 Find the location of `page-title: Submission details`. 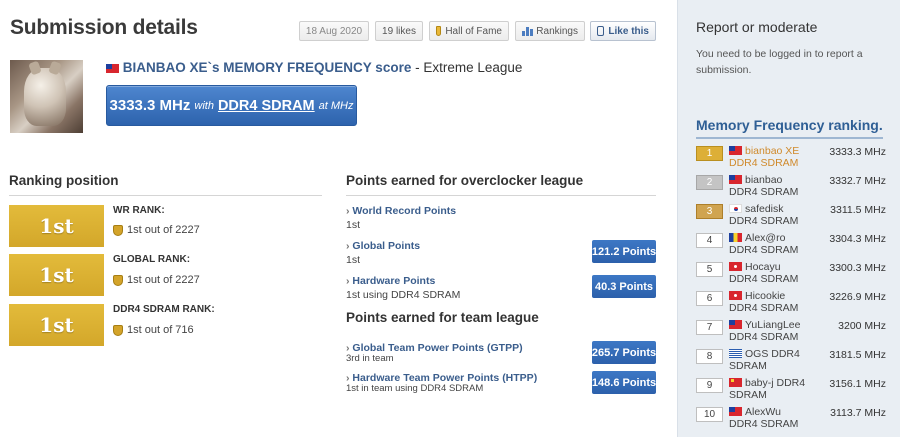

page-title: Submission details is located at coordinates (104, 27).